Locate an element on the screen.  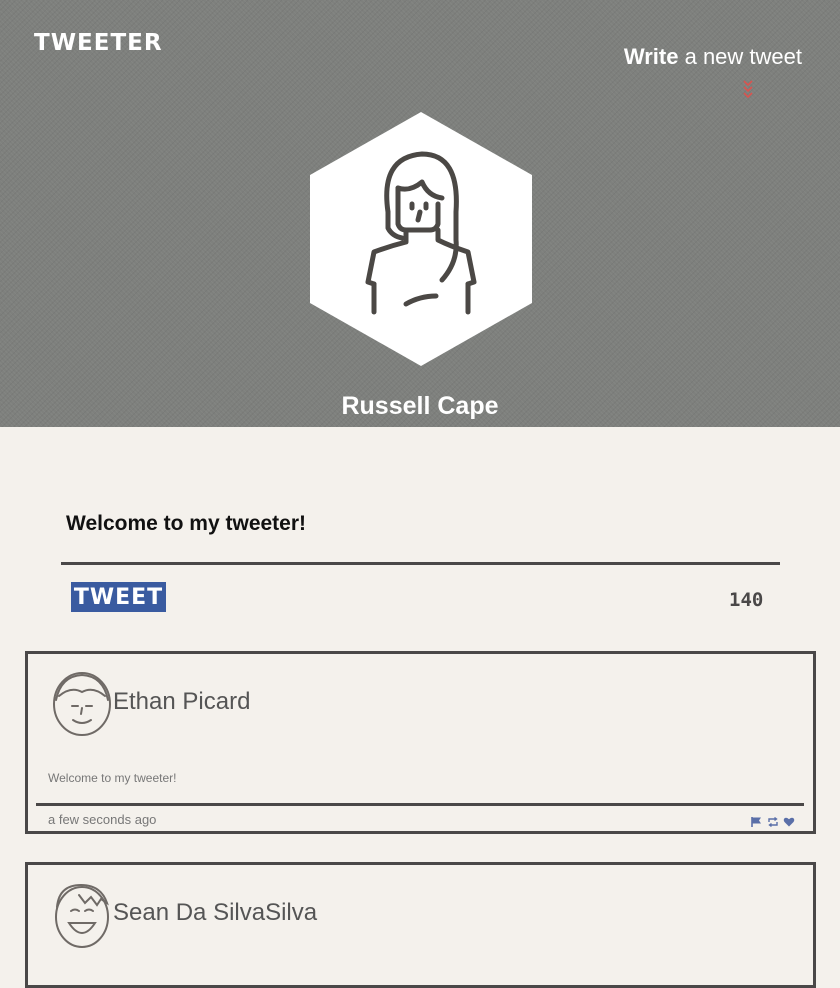
tweet-timestamp: a few seconds ago is located at coordinates (102, 819).